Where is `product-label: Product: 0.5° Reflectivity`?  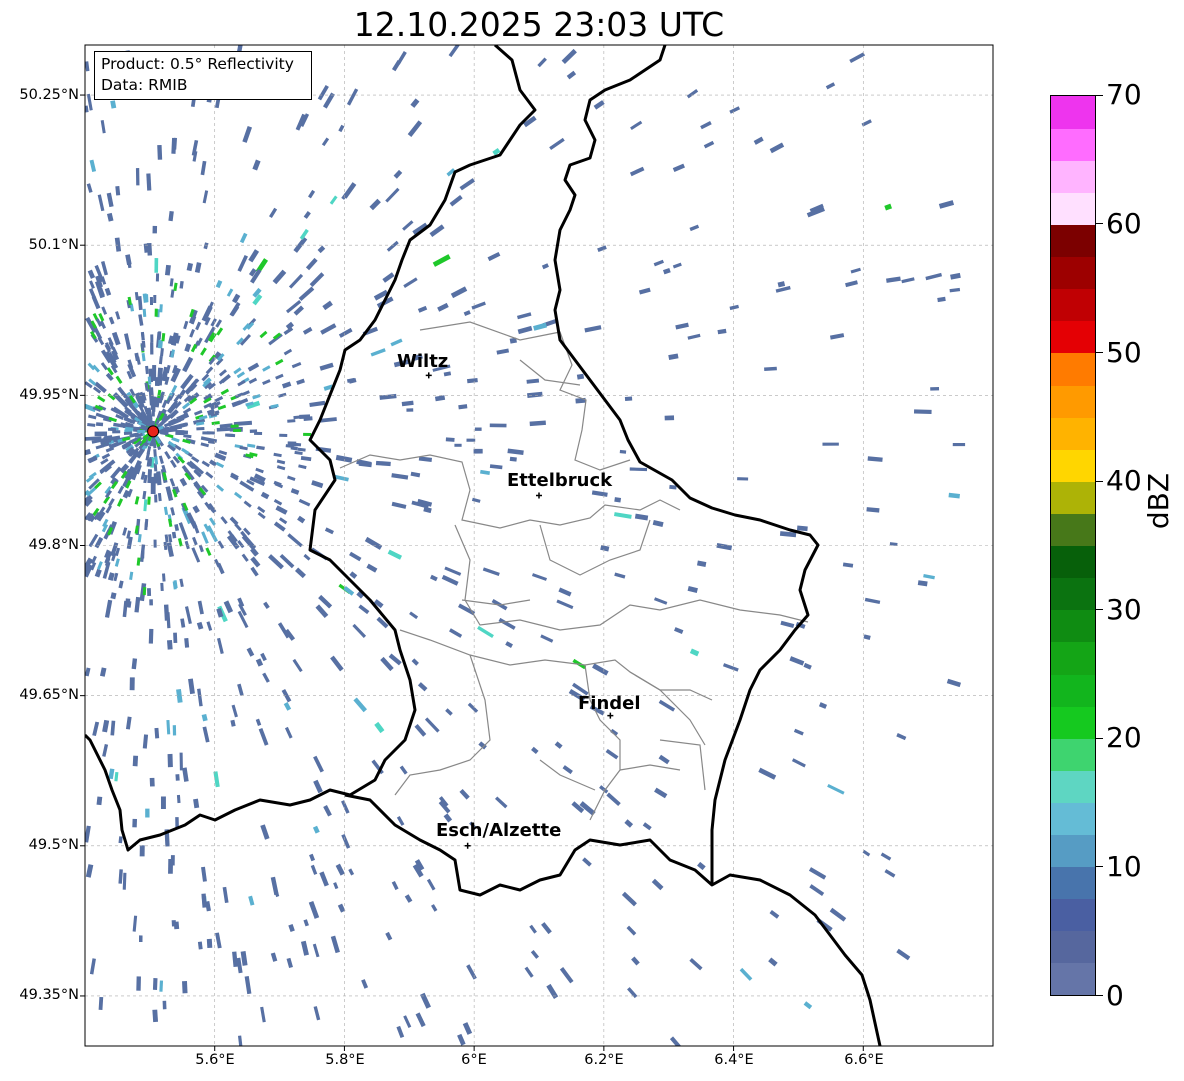 product-label: Product: 0.5° Reflectivity is located at coordinates (197, 64).